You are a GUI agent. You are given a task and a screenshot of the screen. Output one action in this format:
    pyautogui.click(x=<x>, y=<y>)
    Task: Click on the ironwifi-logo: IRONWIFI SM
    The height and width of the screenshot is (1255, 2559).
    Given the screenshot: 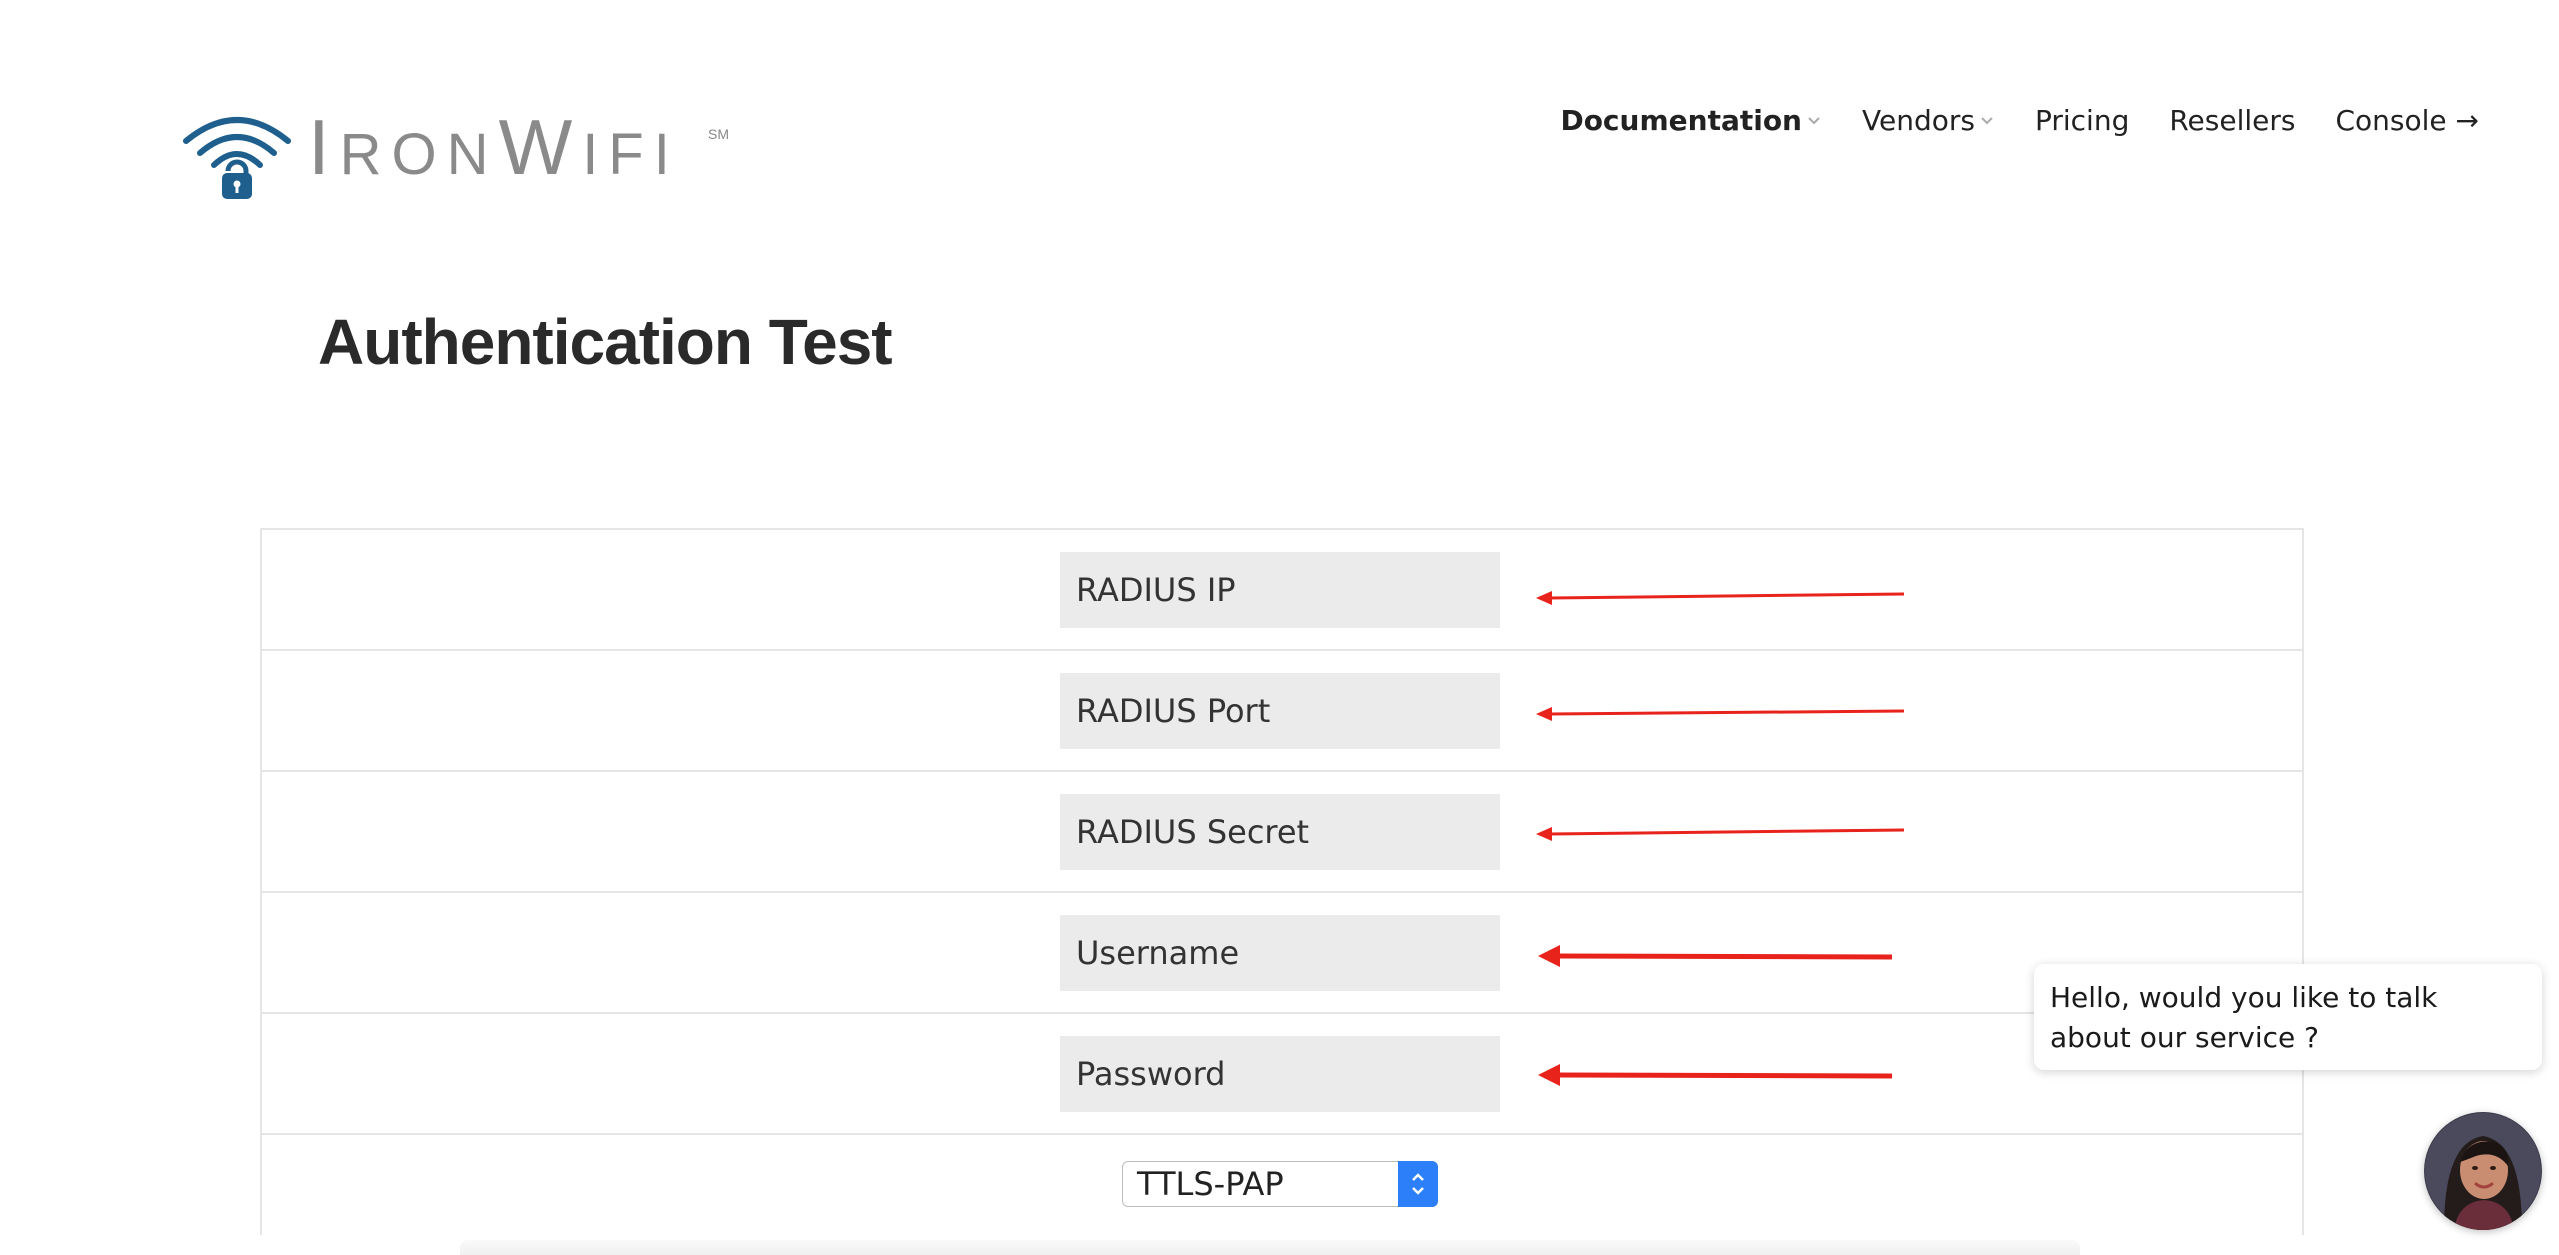 What is the action you would take?
    pyautogui.click(x=462, y=153)
    